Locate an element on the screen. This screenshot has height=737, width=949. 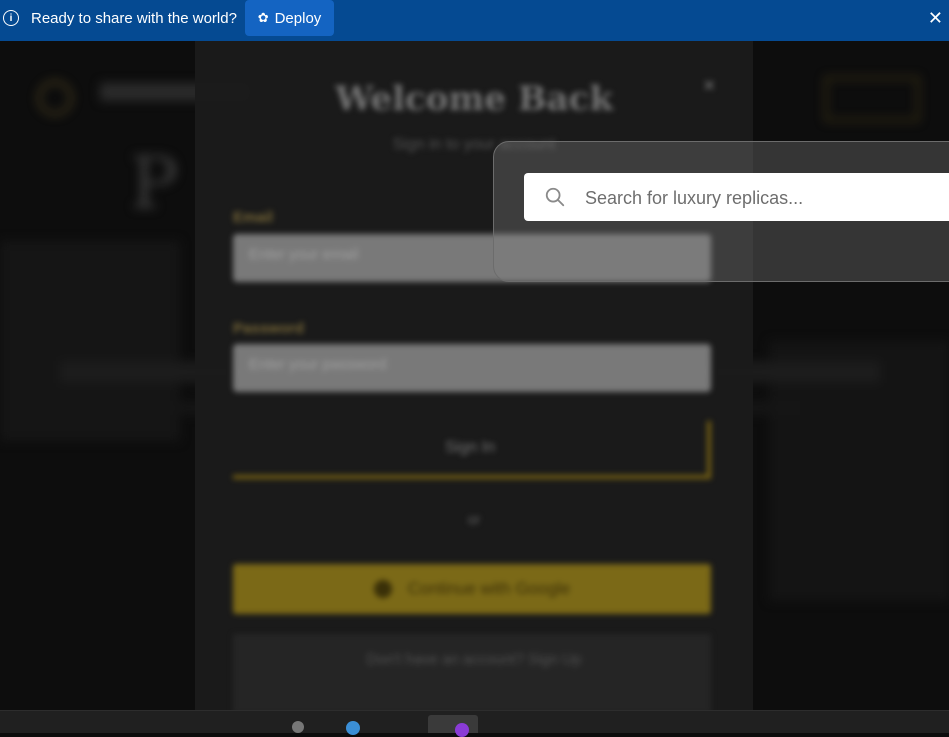
taskbar-app-icon is located at coordinates (298, 727).